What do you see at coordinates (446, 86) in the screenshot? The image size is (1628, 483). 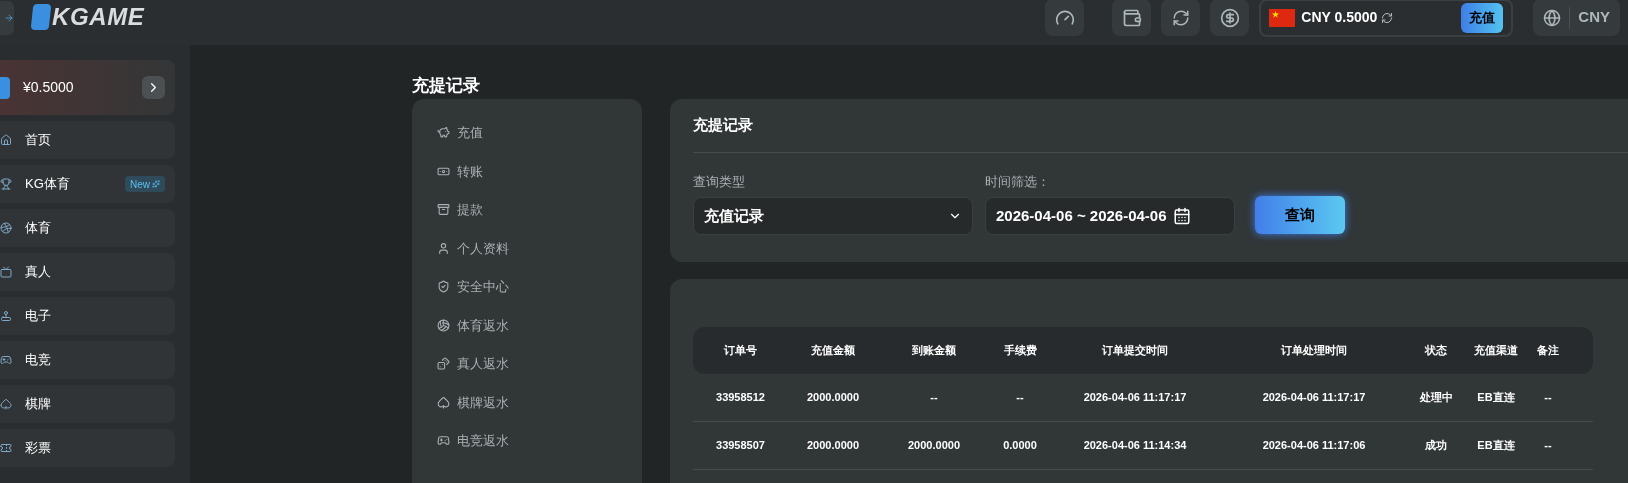 I see `page-title: 充提记录` at bounding box center [446, 86].